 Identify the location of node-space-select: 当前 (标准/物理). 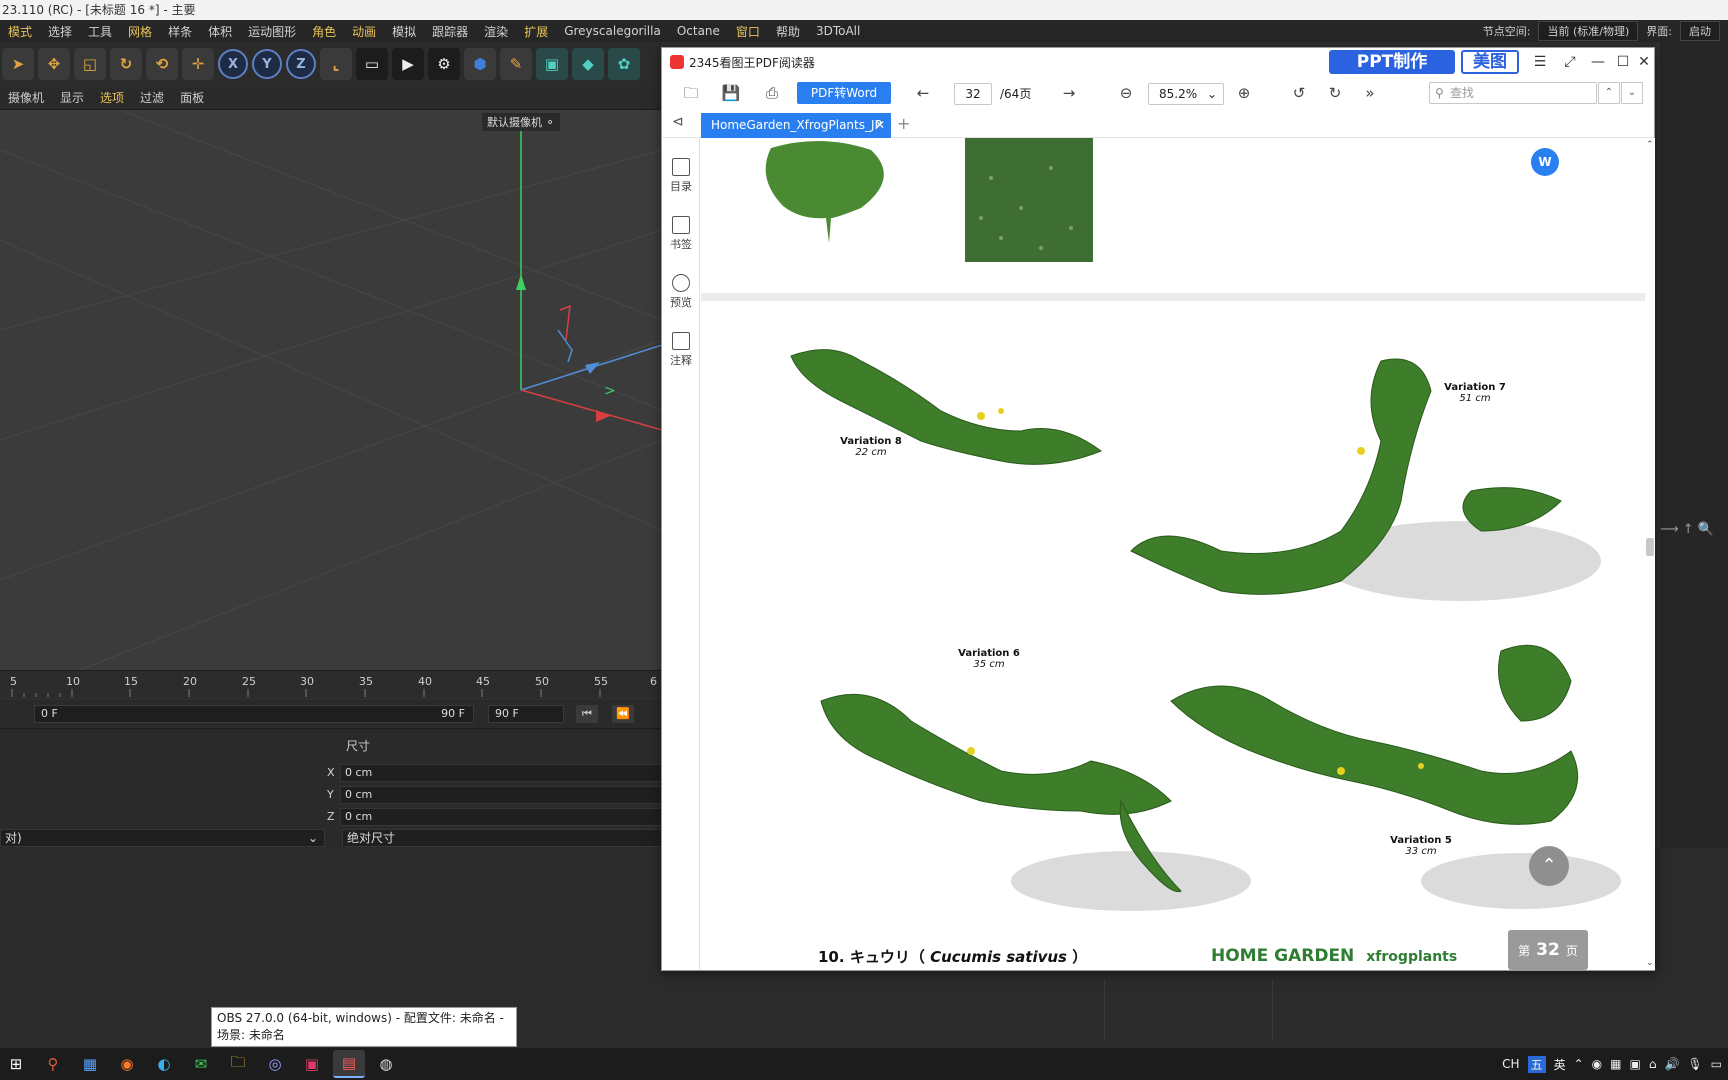
(1588, 31).